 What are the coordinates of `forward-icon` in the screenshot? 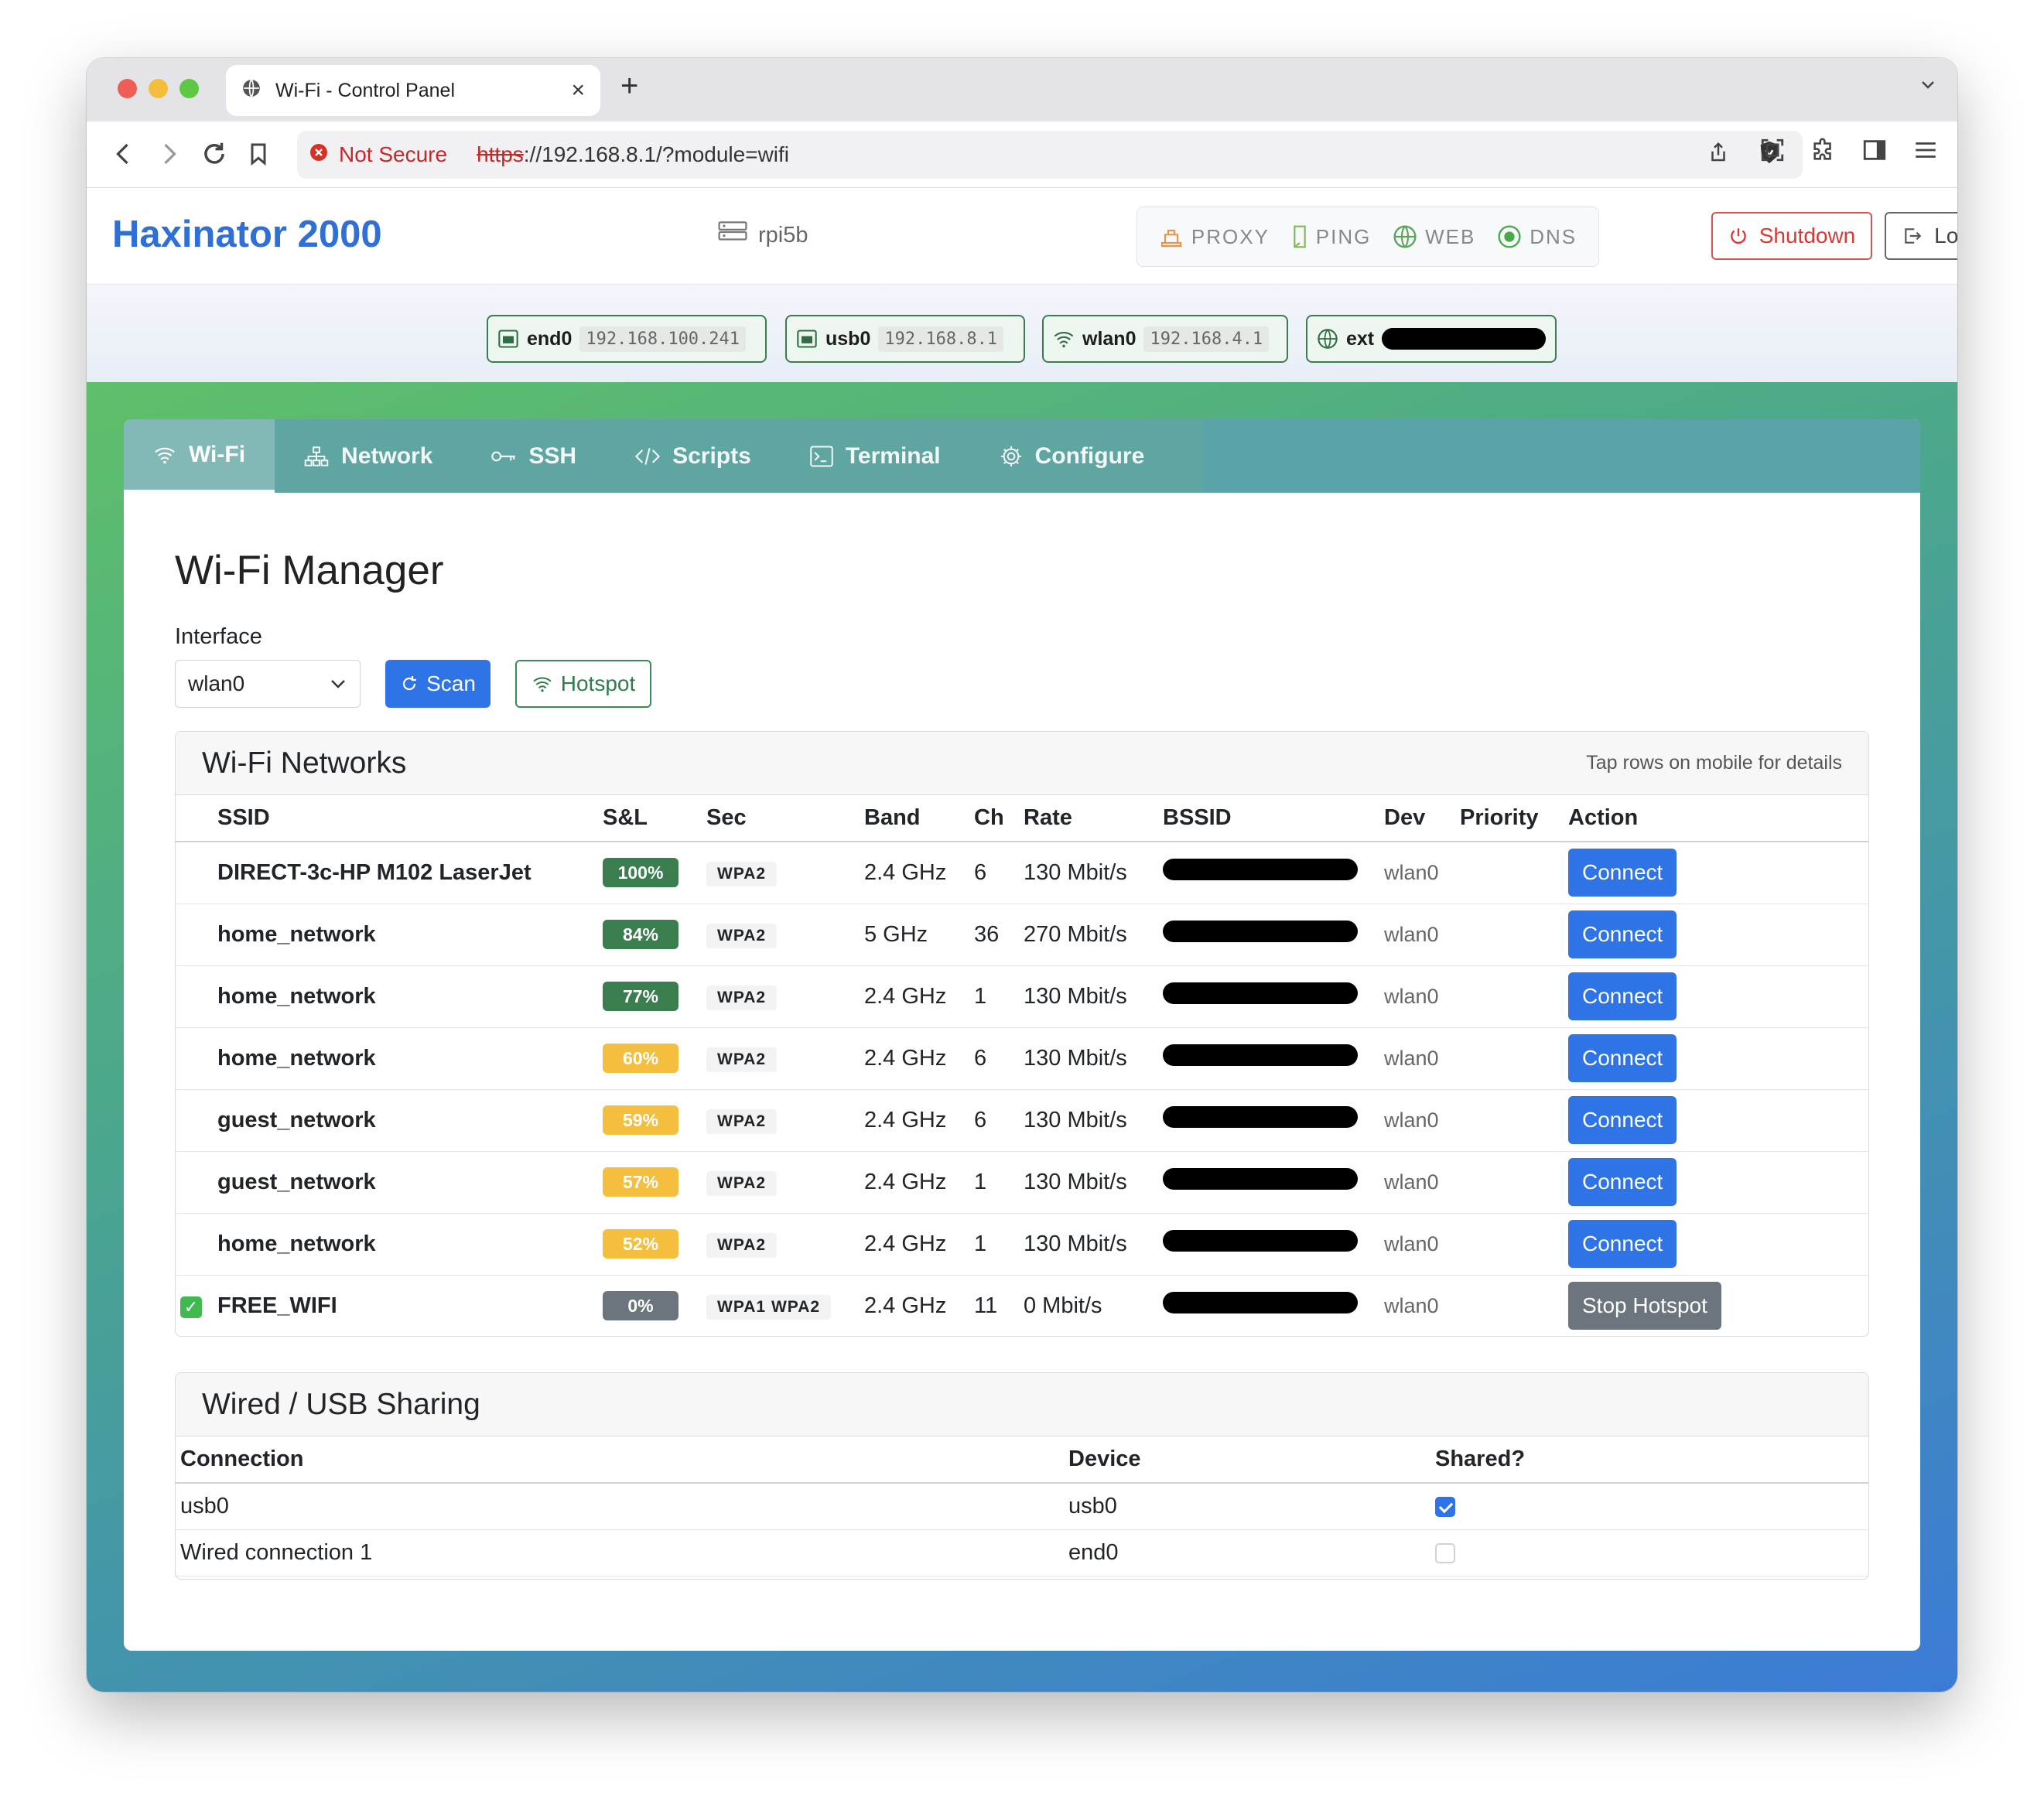 It's located at (169, 155).